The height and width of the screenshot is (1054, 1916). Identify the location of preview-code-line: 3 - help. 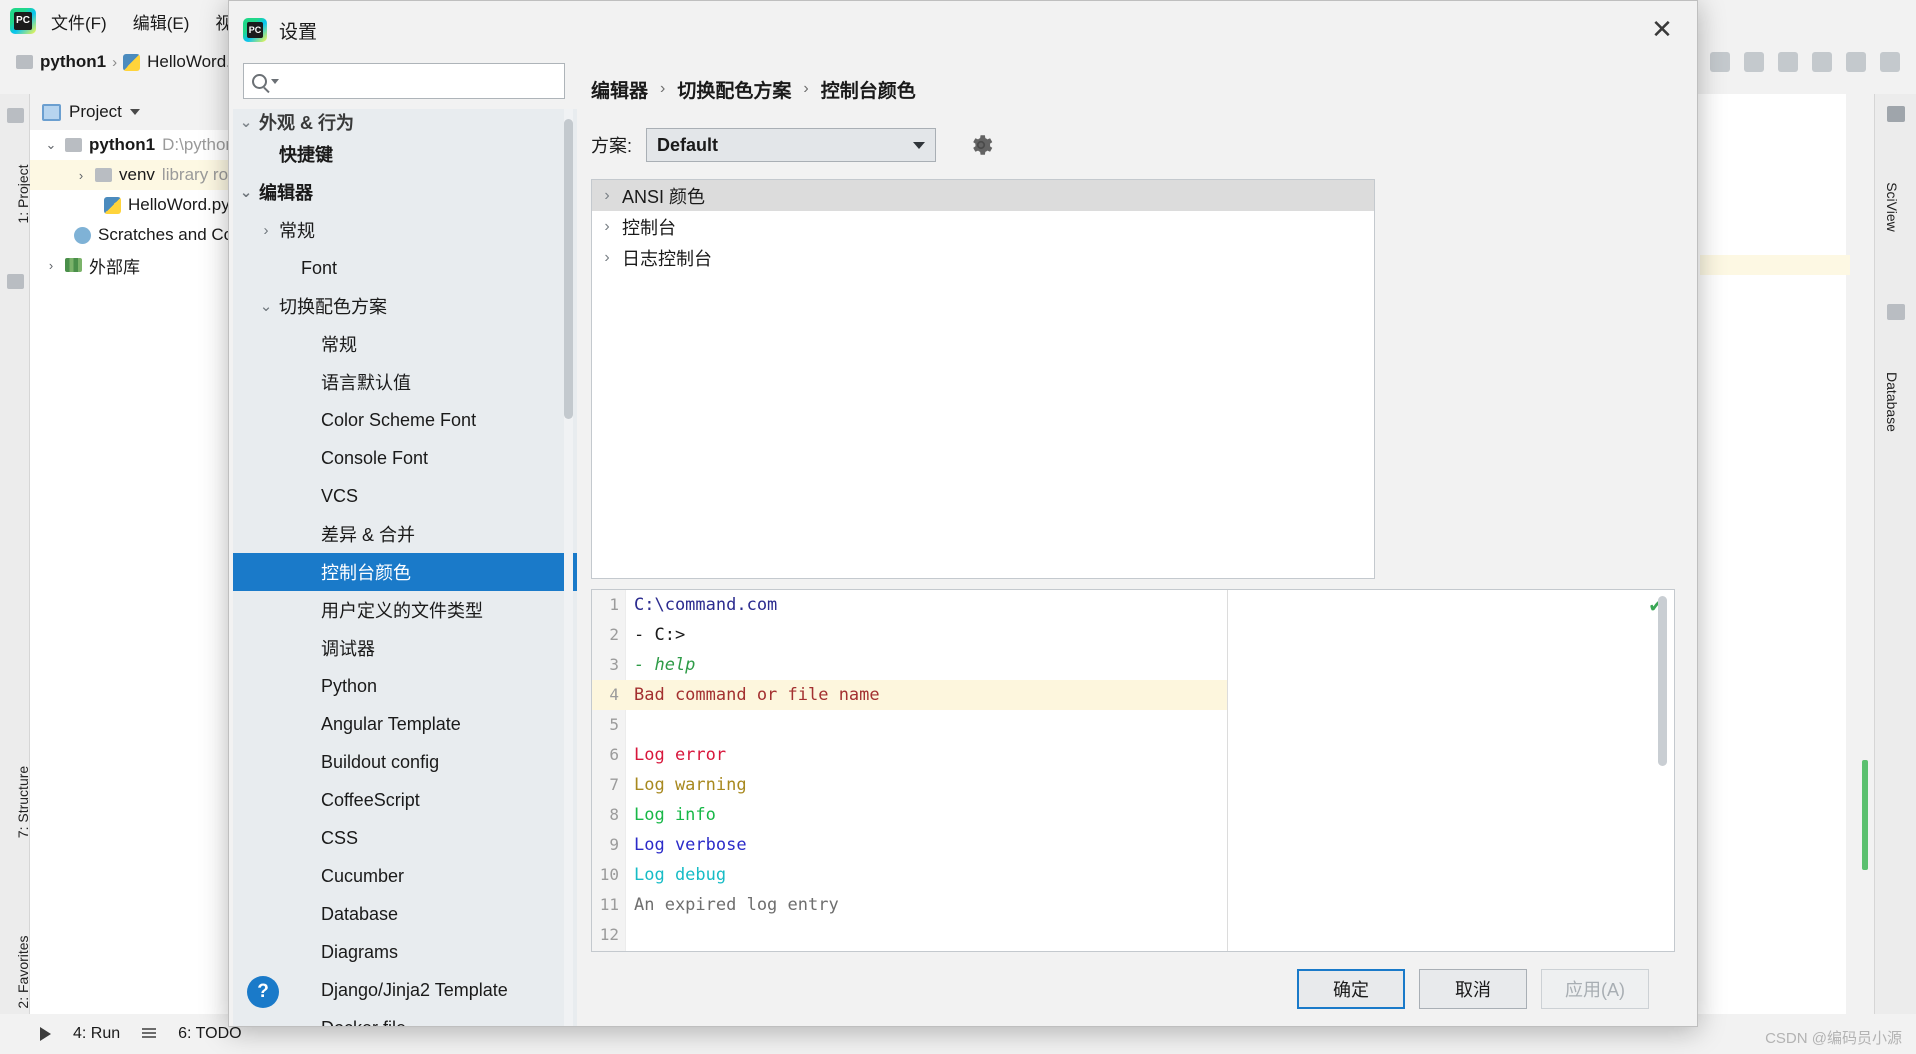
(909, 665).